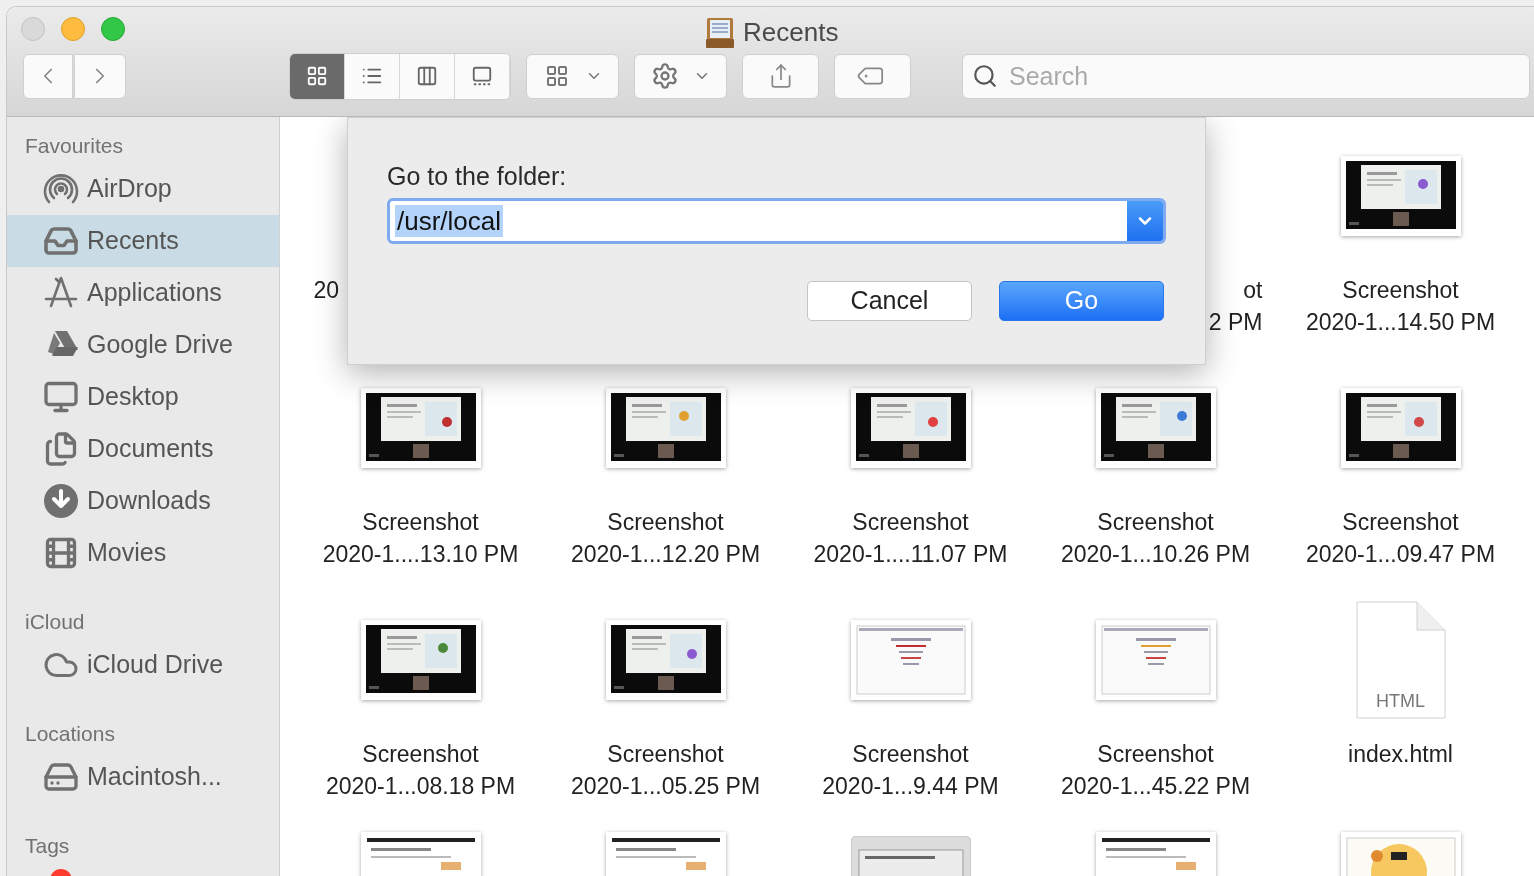 The image size is (1534, 876). What do you see at coordinates (1253, 290) in the screenshot?
I see `file-name: ot` at bounding box center [1253, 290].